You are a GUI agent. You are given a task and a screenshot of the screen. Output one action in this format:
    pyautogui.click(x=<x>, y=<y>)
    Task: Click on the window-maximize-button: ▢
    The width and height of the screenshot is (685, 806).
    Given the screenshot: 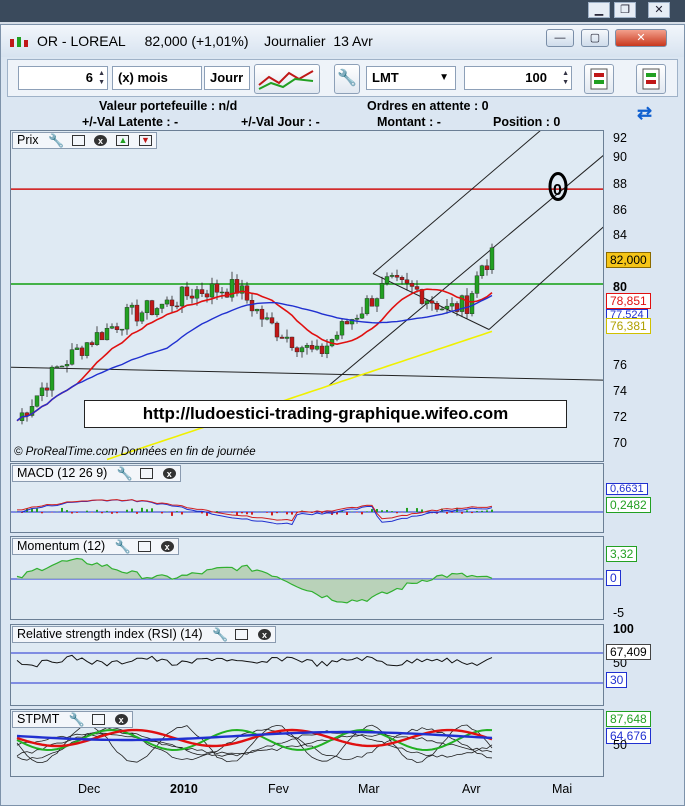 What is the action you would take?
    pyautogui.click(x=595, y=38)
    